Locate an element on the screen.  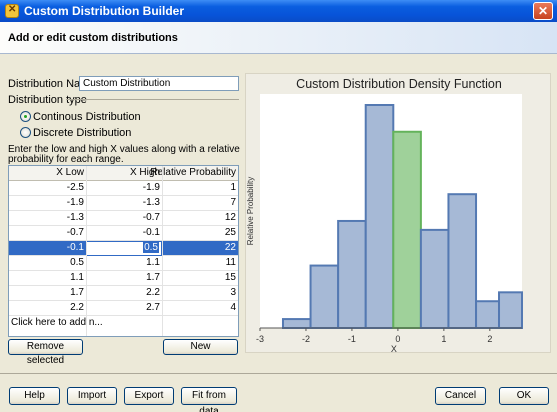
continuous-radio is located at coordinates (25, 116).